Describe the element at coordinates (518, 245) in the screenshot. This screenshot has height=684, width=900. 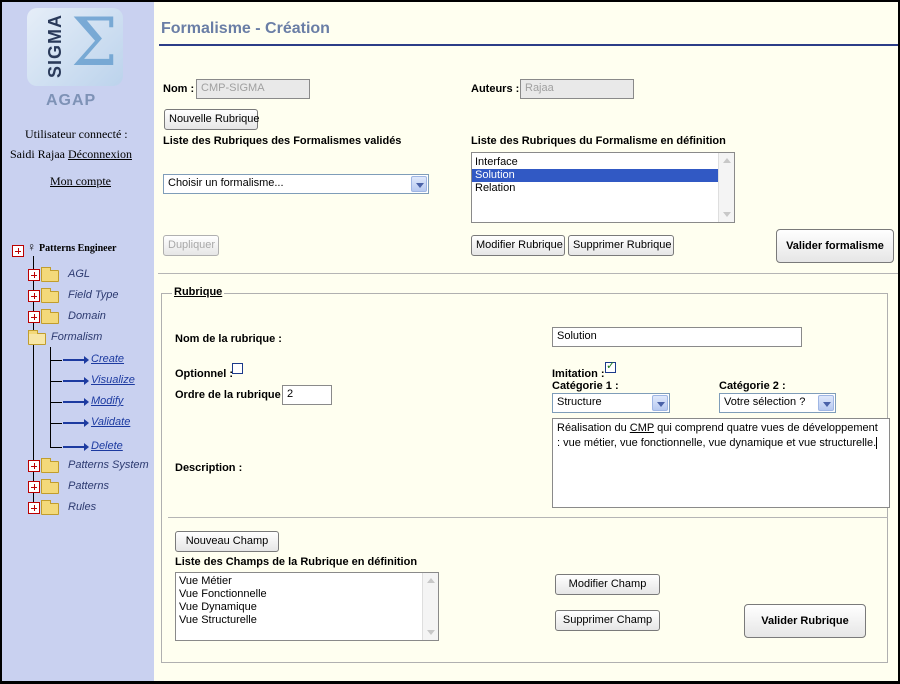
I see `modifier-rubrique-button: Modifier Rubrique` at that location.